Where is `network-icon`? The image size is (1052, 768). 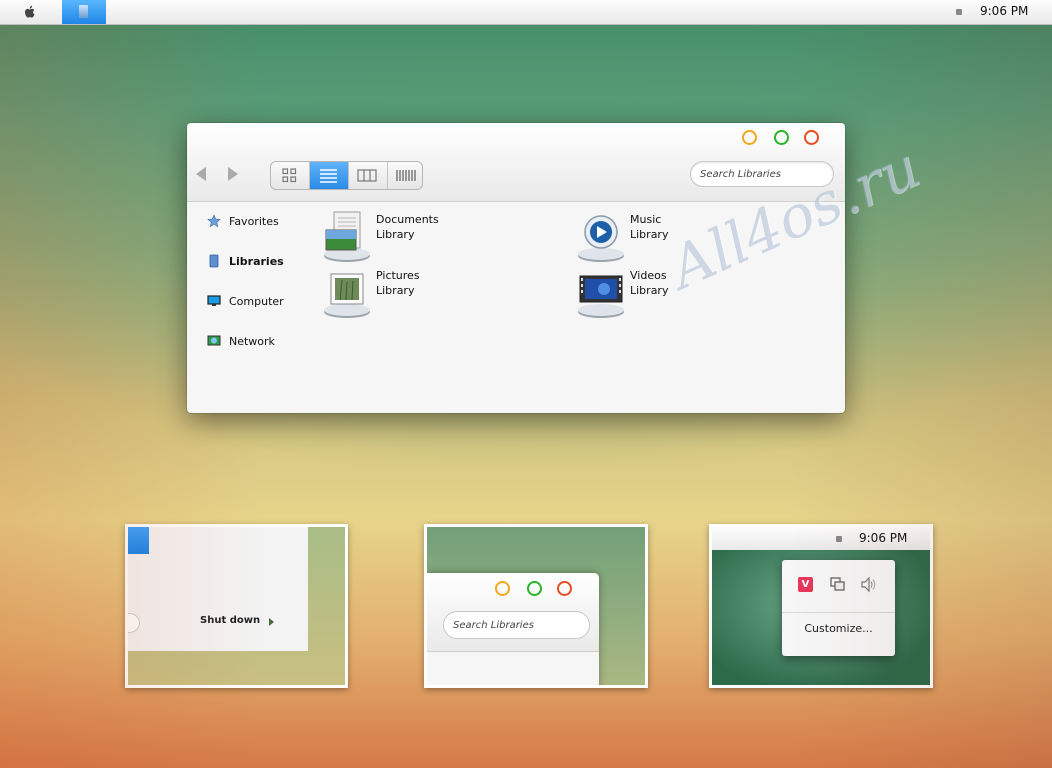 network-icon is located at coordinates (214, 340).